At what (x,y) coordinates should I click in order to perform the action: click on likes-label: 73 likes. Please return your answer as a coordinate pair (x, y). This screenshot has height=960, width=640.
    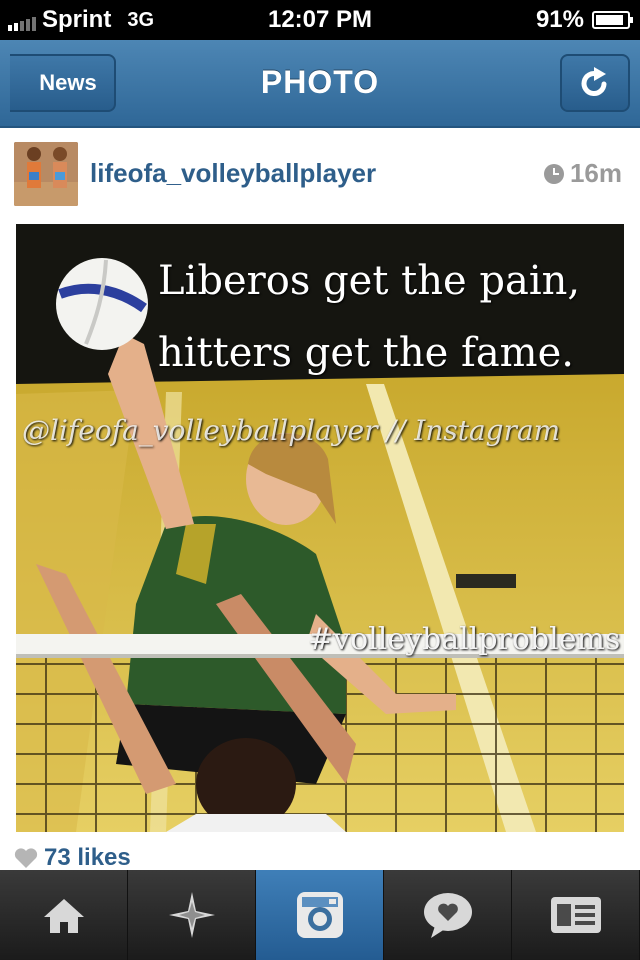
    Looking at the image, I should click on (87, 857).